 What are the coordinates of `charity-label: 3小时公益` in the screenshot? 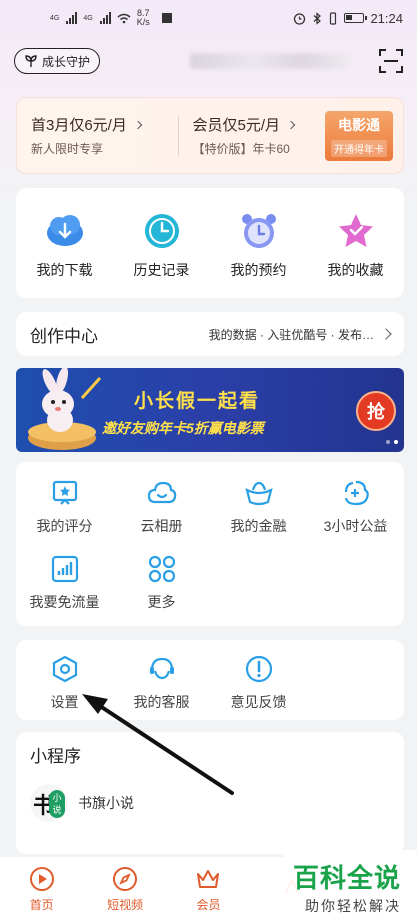 It's located at (355, 526).